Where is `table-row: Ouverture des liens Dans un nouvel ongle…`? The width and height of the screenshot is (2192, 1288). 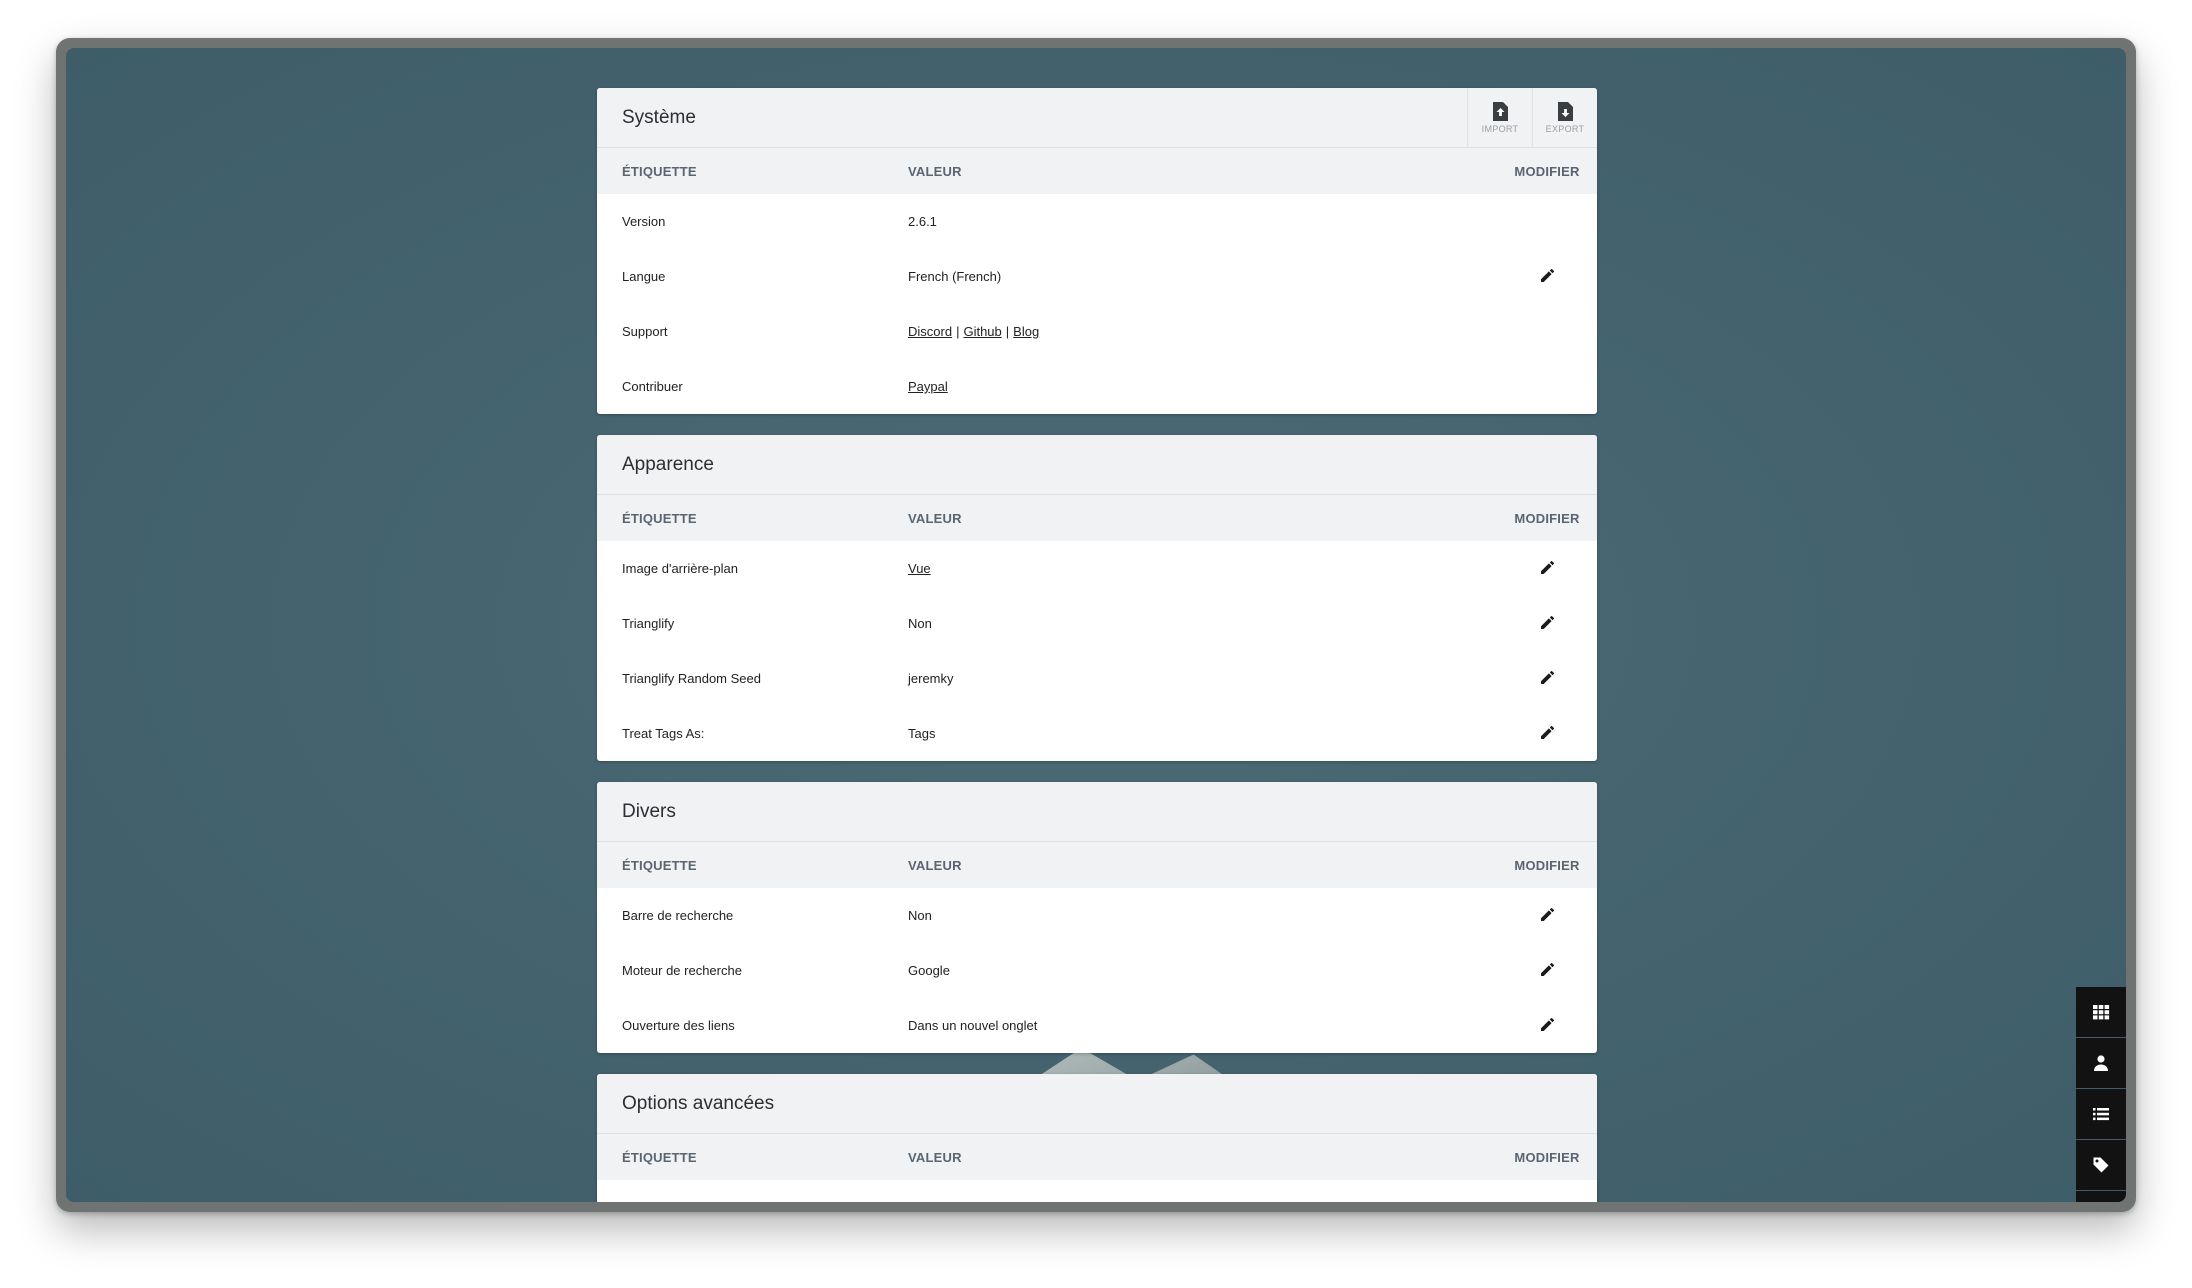
table-row: Ouverture des liens Dans un nouvel ongle… is located at coordinates (1097, 1025).